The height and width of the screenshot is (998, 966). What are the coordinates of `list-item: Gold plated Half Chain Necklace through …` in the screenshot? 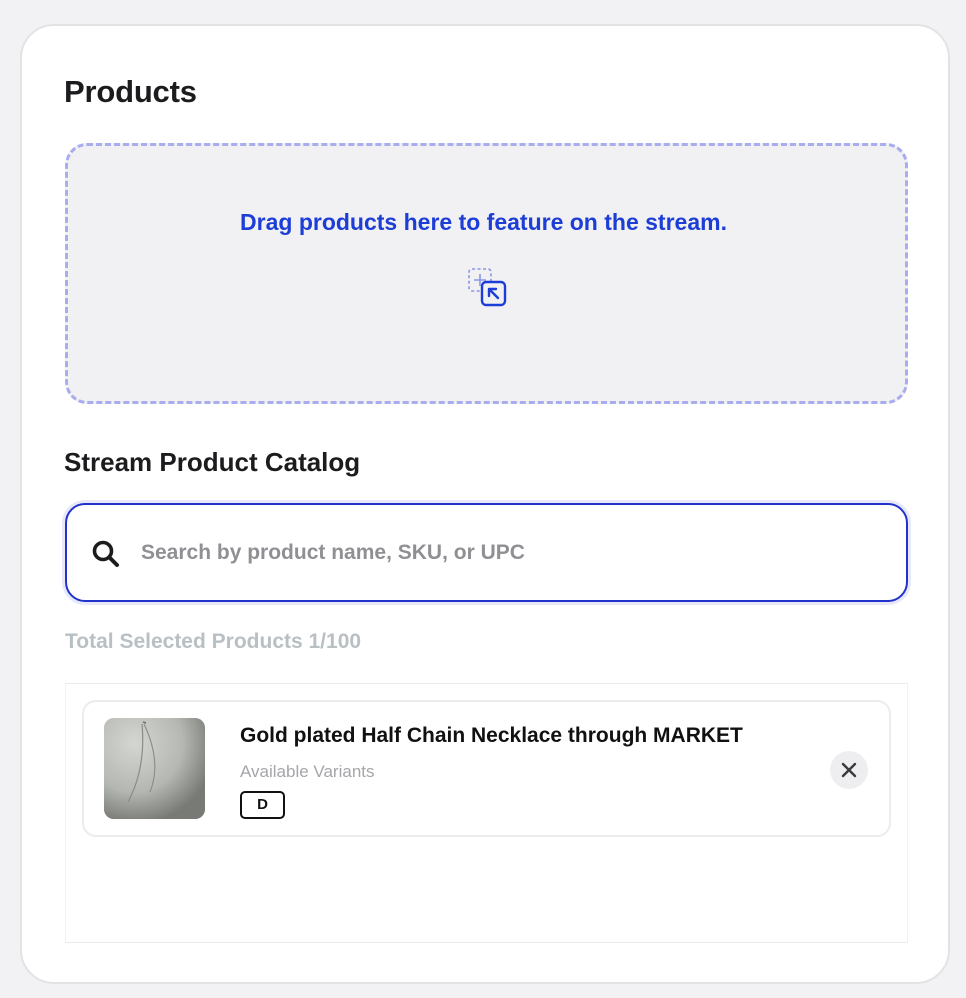 It's located at (486, 768).